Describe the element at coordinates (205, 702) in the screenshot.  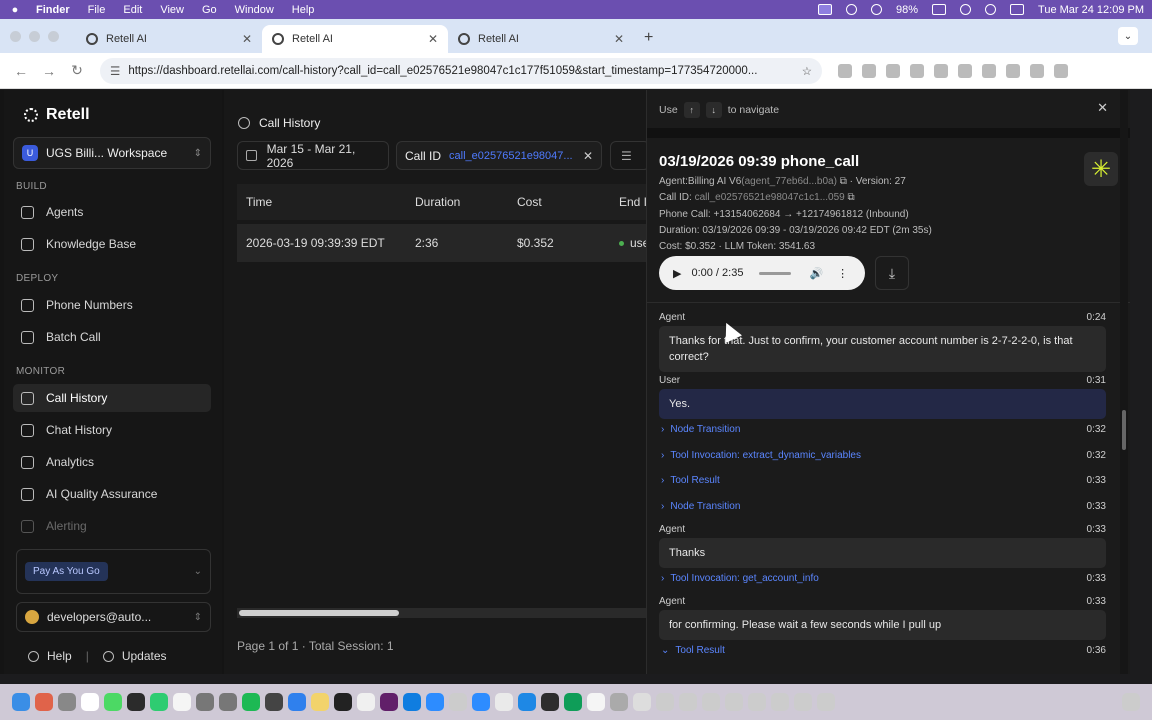
I see `screenshot-icon` at that location.